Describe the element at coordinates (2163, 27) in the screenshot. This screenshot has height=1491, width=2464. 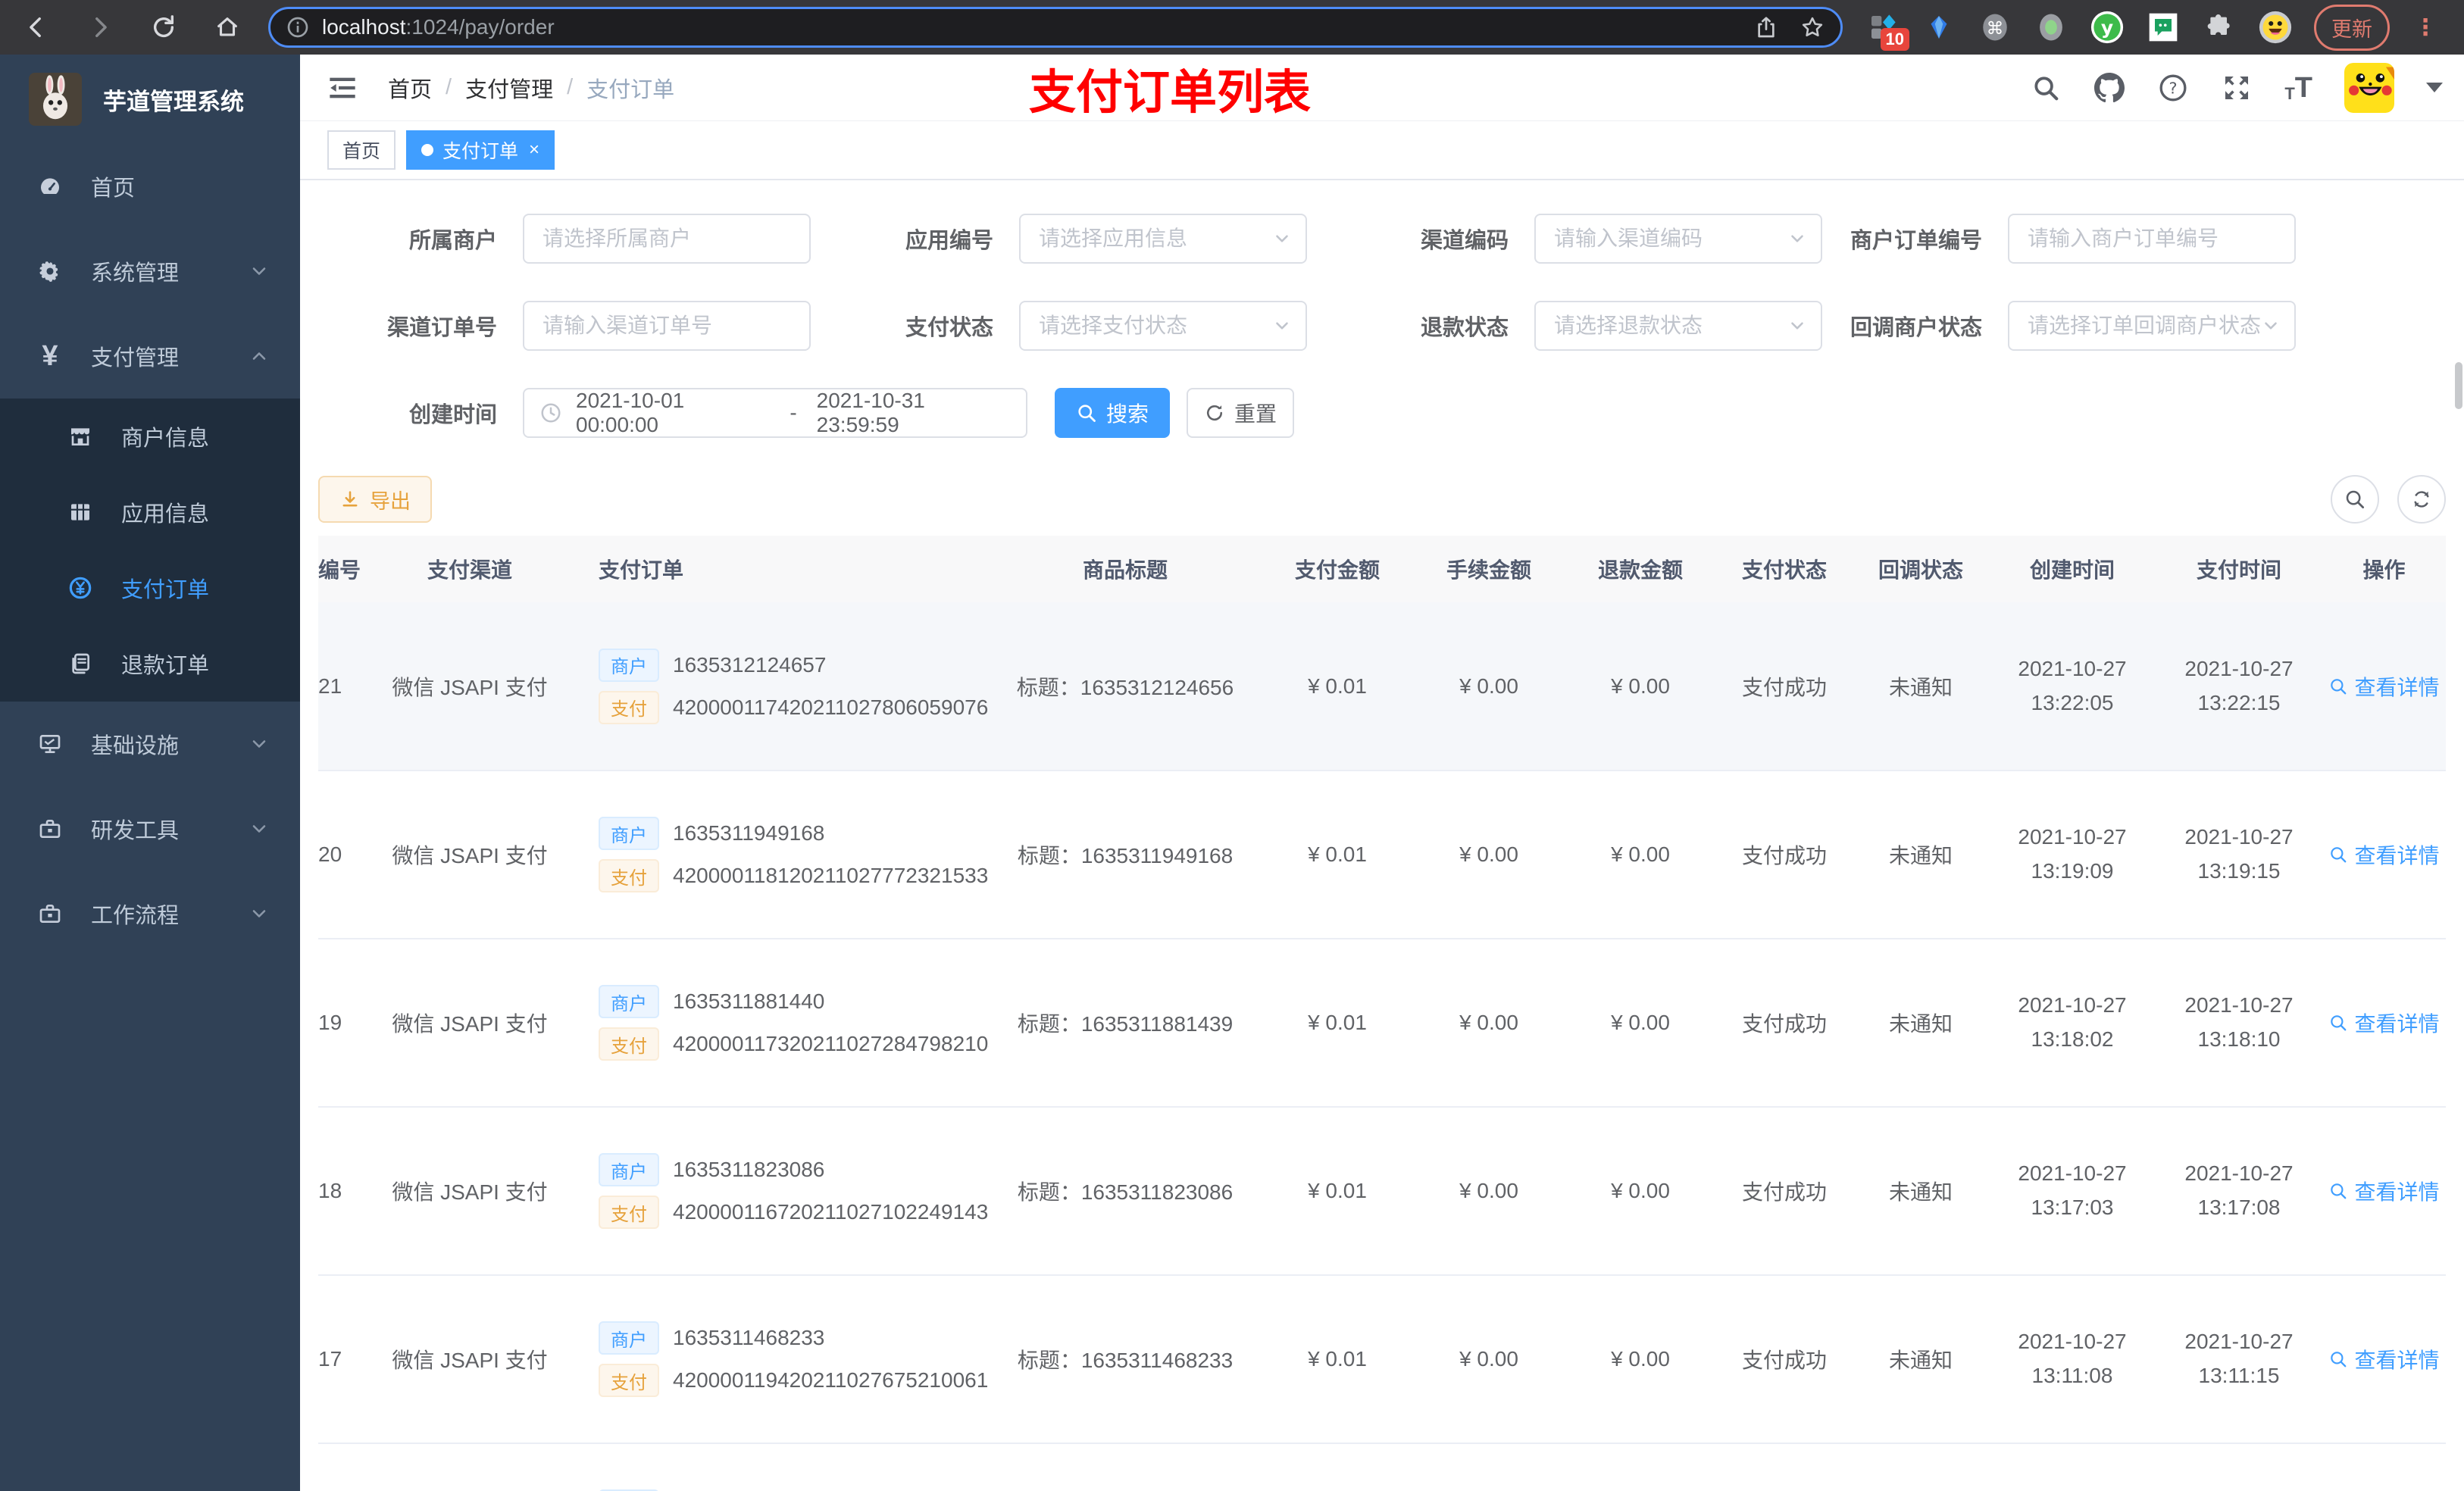
I see `extension-chat-icon` at that location.